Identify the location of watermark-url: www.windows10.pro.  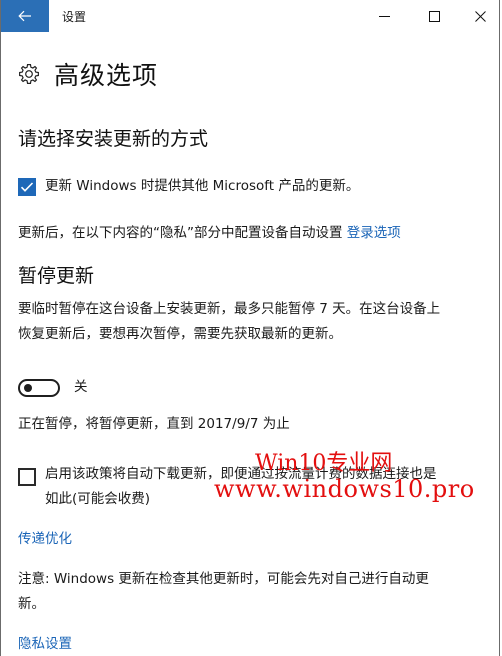
(344, 489).